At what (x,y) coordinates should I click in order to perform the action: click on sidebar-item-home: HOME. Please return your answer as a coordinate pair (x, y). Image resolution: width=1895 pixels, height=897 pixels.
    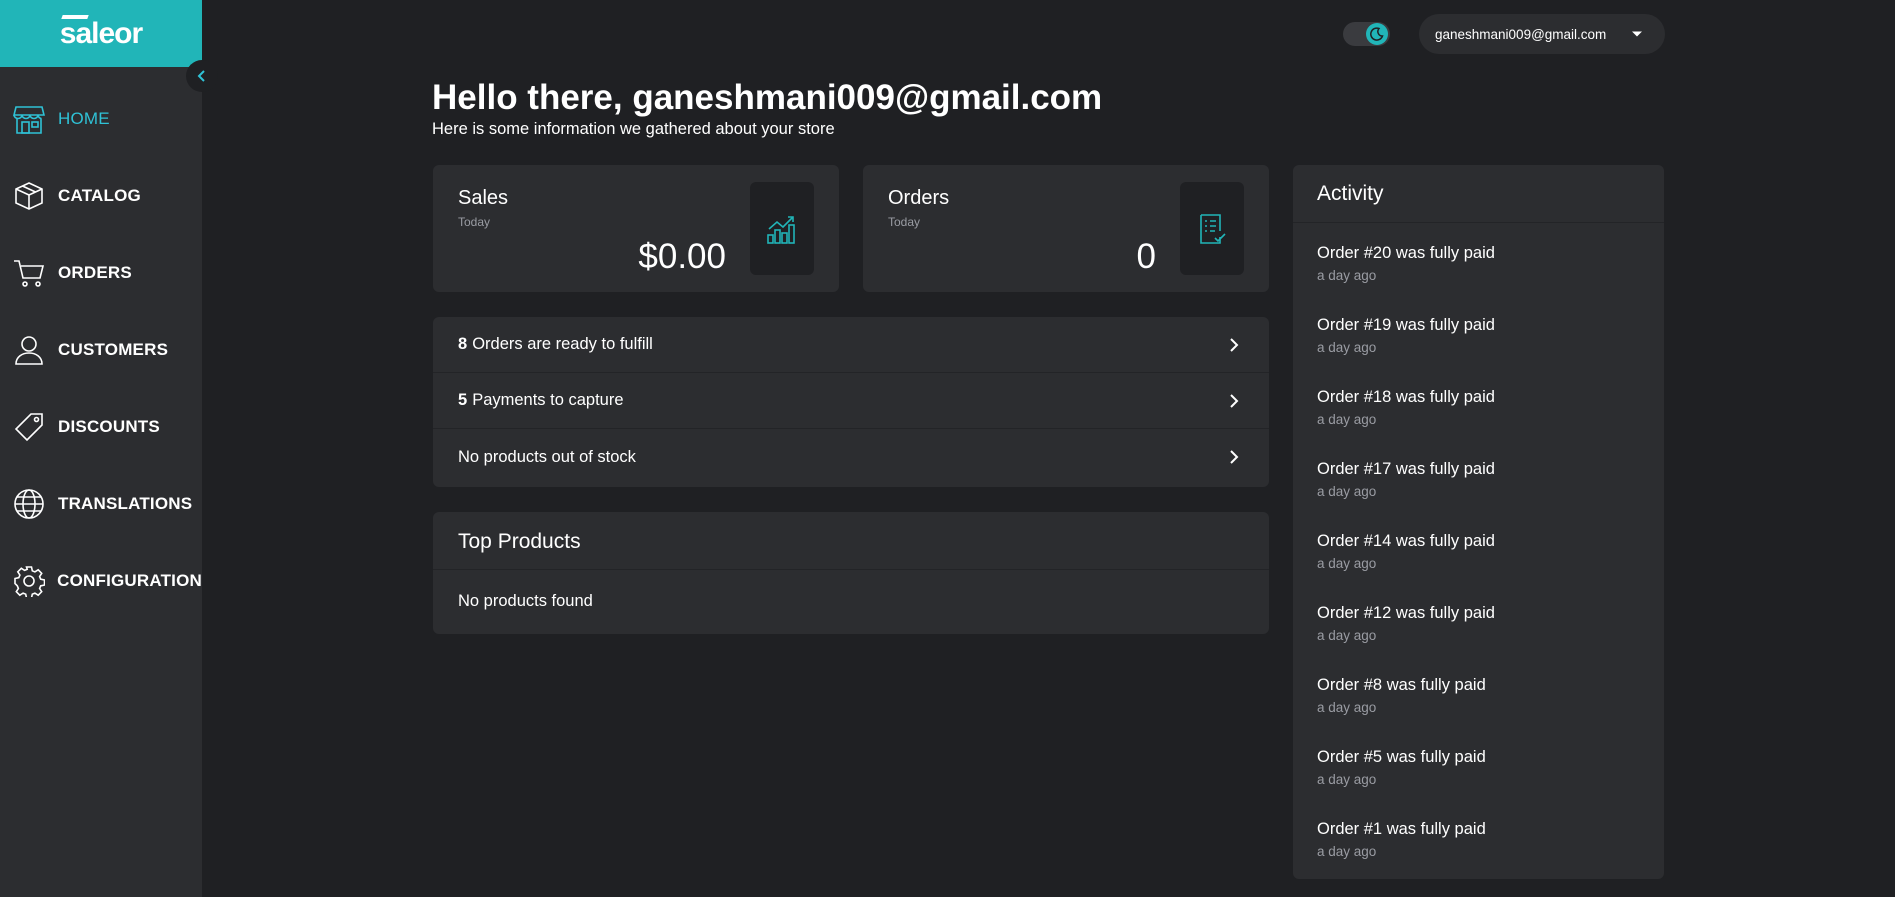
    Looking at the image, I should click on (101, 118).